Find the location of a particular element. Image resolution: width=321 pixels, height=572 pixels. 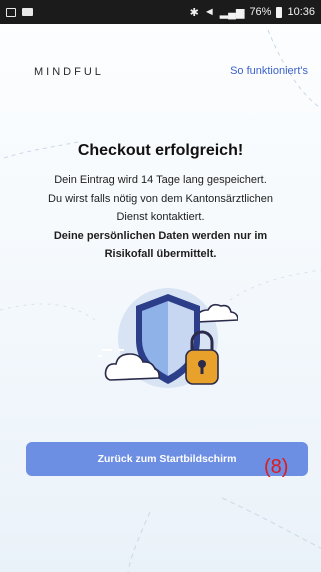

mindful-logo: MINDFUL is located at coordinates (69, 72).